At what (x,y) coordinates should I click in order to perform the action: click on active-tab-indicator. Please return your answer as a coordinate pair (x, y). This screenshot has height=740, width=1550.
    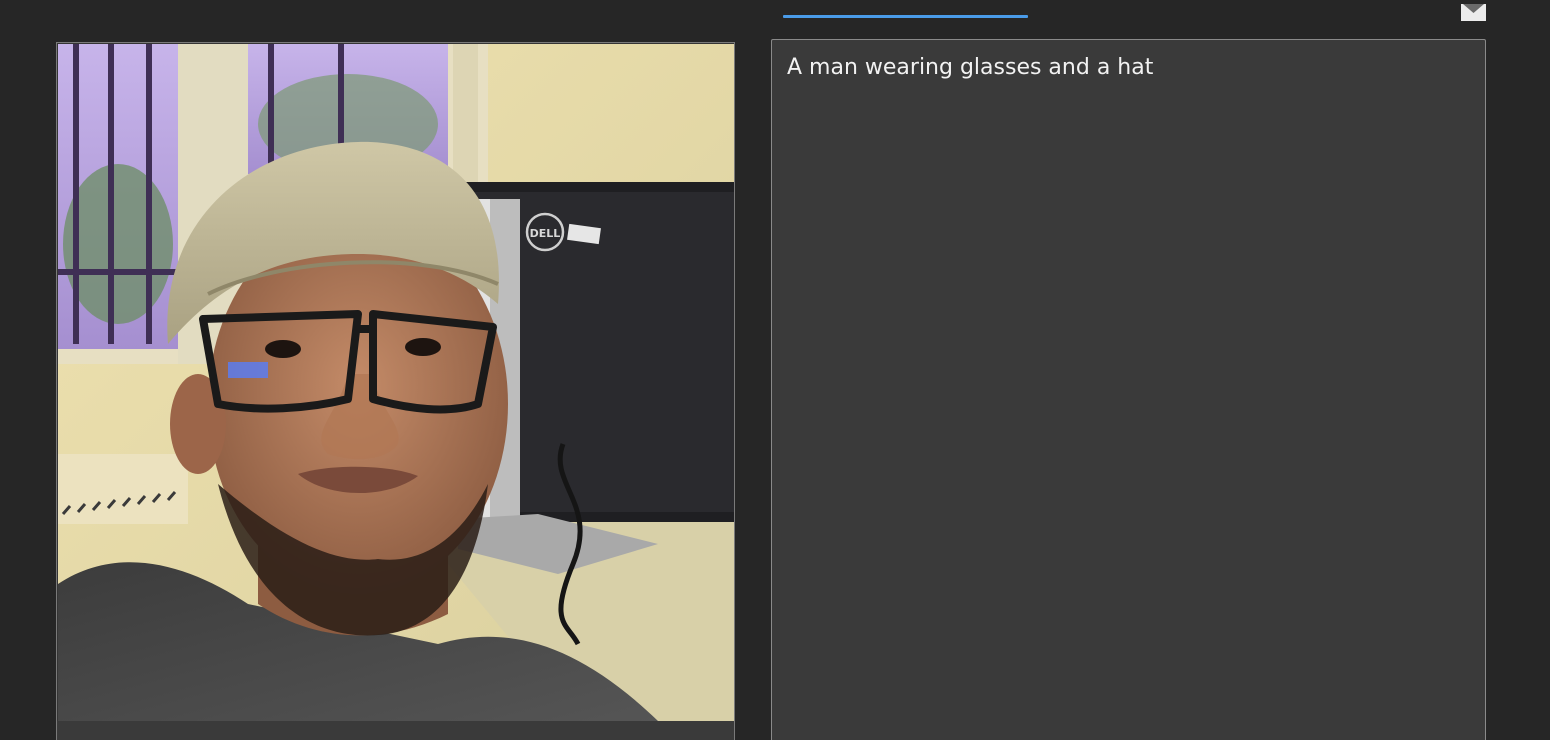
    Looking at the image, I should click on (905, 16).